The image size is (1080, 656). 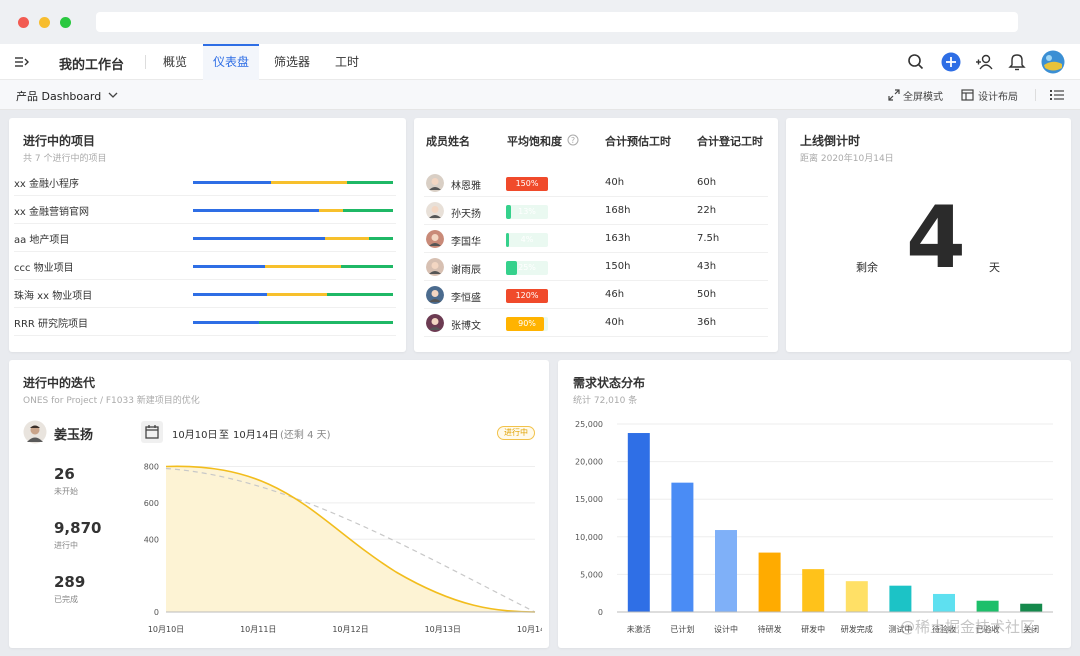 What do you see at coordinates (44, 268) in the screenshot?
I see `project-name: ccc 物业项目` at bounding box center [44, 268].